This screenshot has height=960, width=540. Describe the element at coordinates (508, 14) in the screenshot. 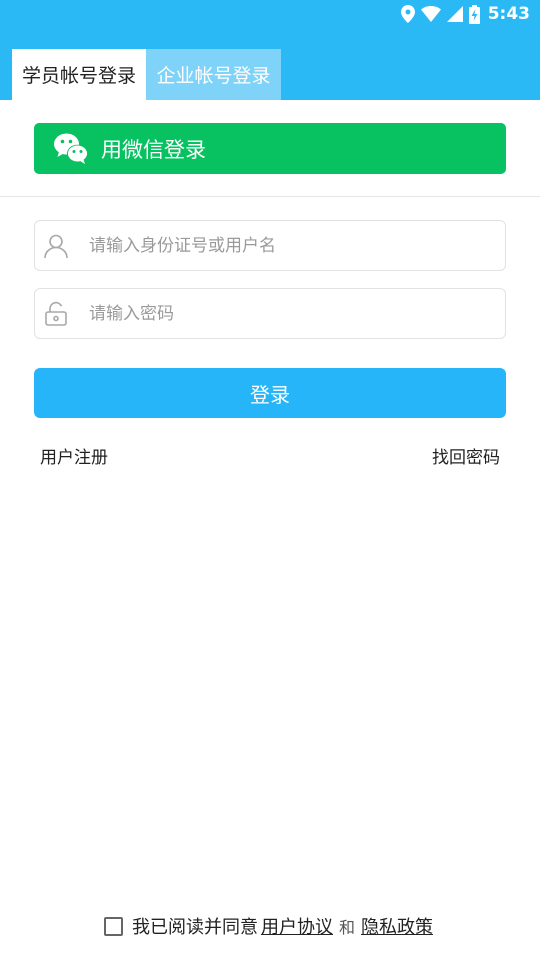

I see `status-time: 5:43` at that location.